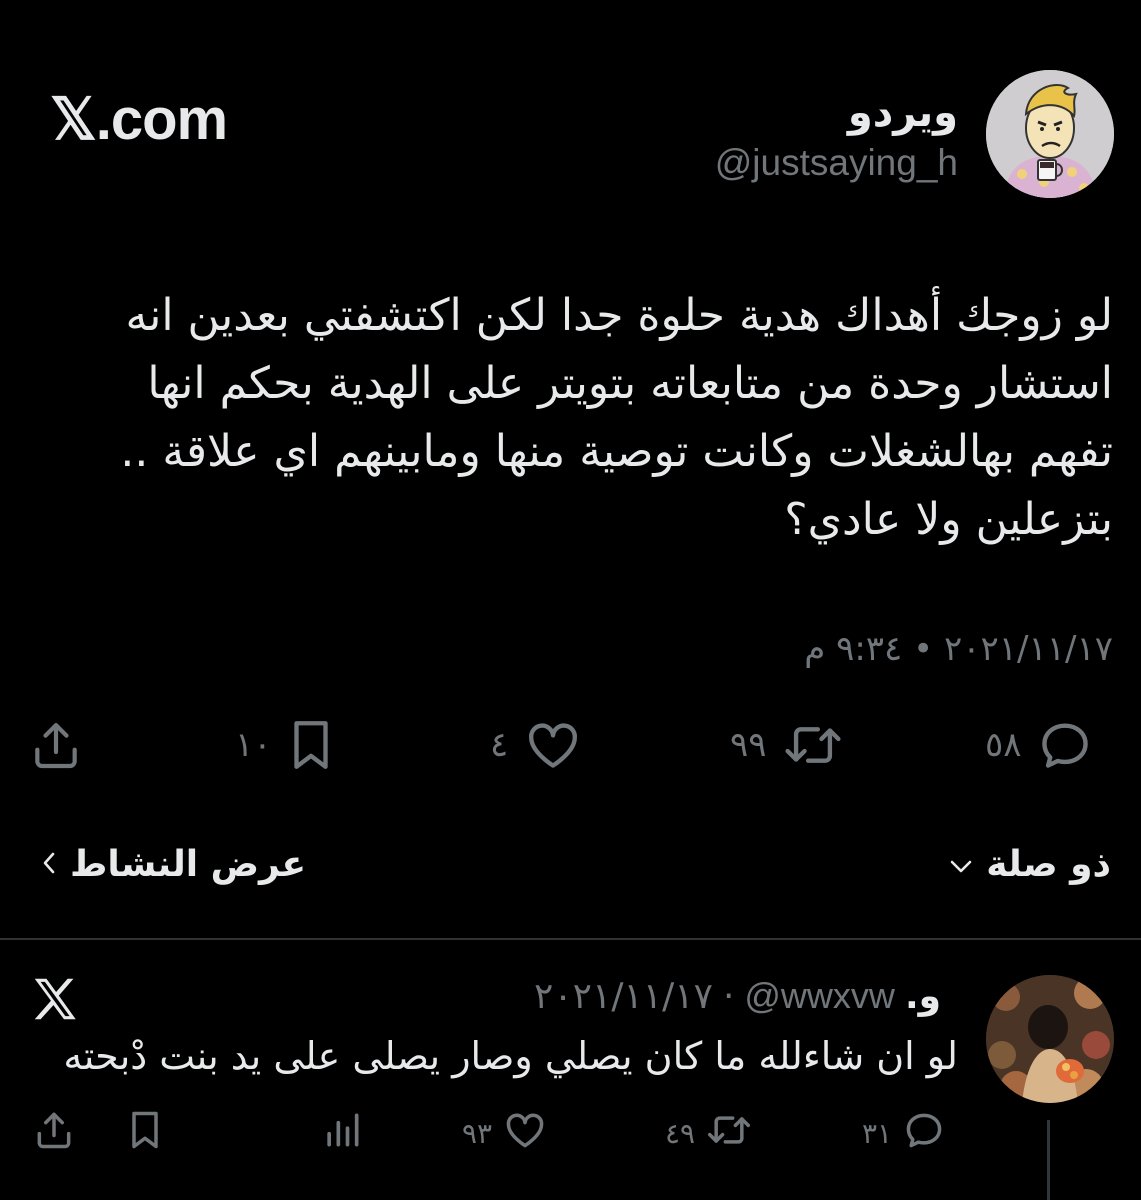  I want to click on reply-author-avatar, so click(1050, 1039).